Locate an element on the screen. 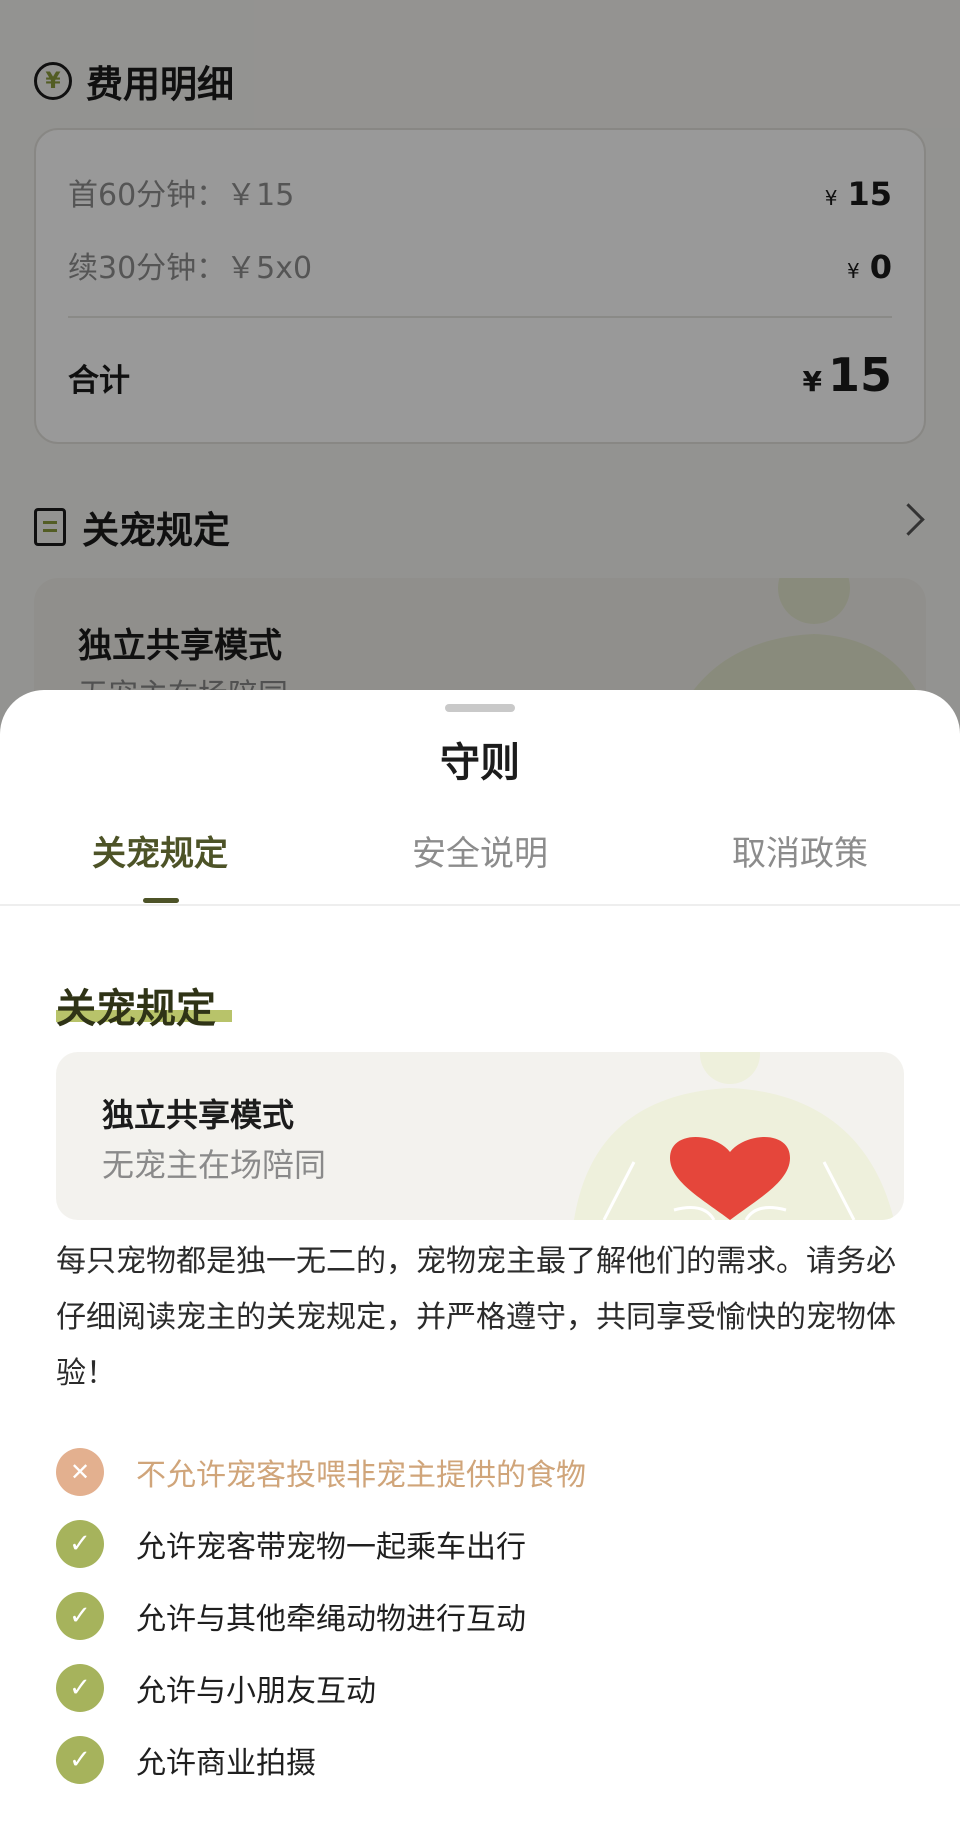 The width and height of the screenshot is (960, 1848). rule-item: ✓ 允许商业拍摄 is located at coordinates (482, 1760).